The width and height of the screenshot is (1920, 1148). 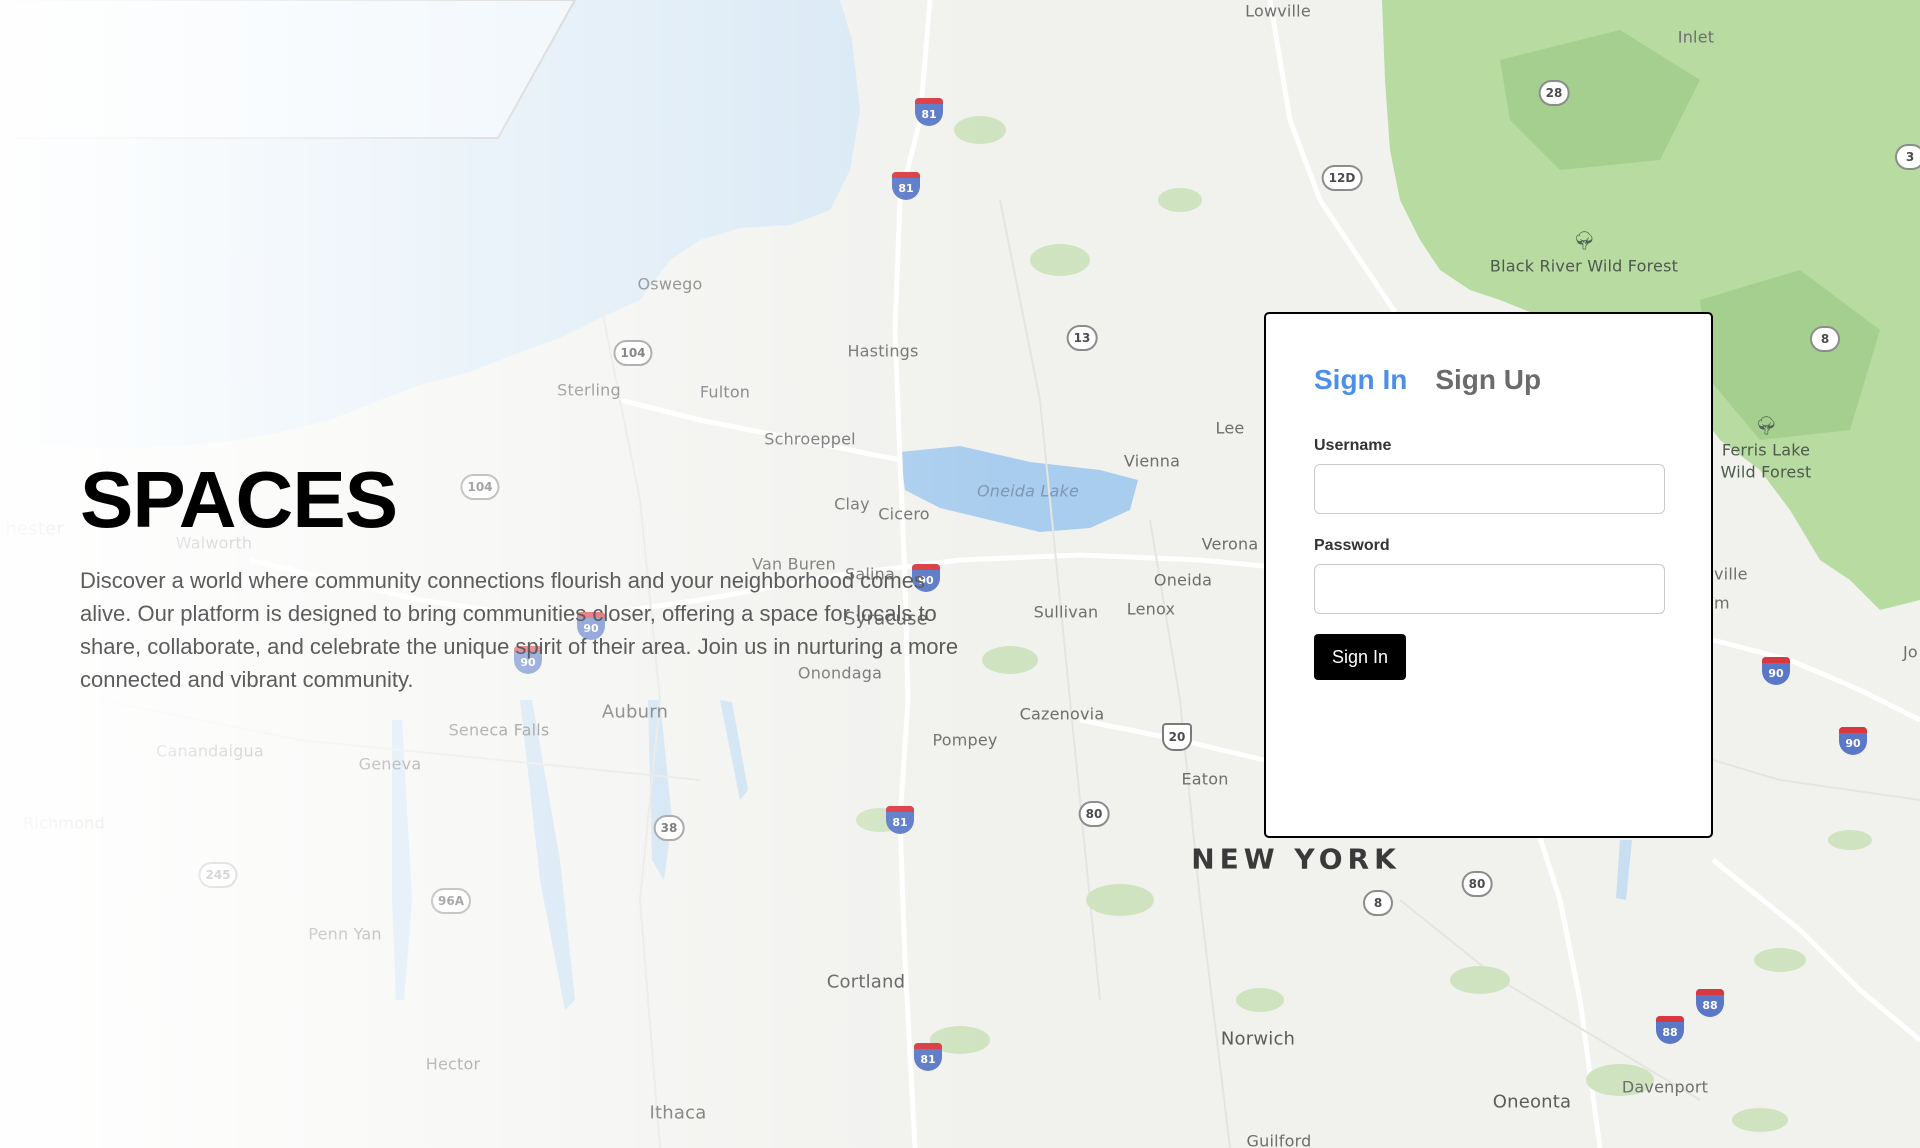 I want to click on map-label-oneonta: Oneonta, so click(x=1532, y=1102).